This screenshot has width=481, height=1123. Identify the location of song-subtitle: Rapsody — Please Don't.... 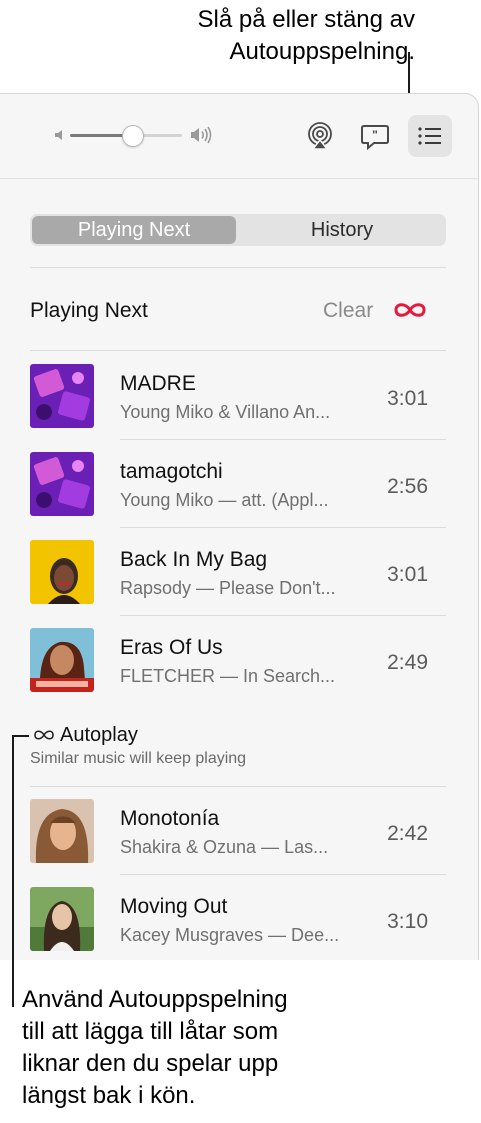
(228, 588).